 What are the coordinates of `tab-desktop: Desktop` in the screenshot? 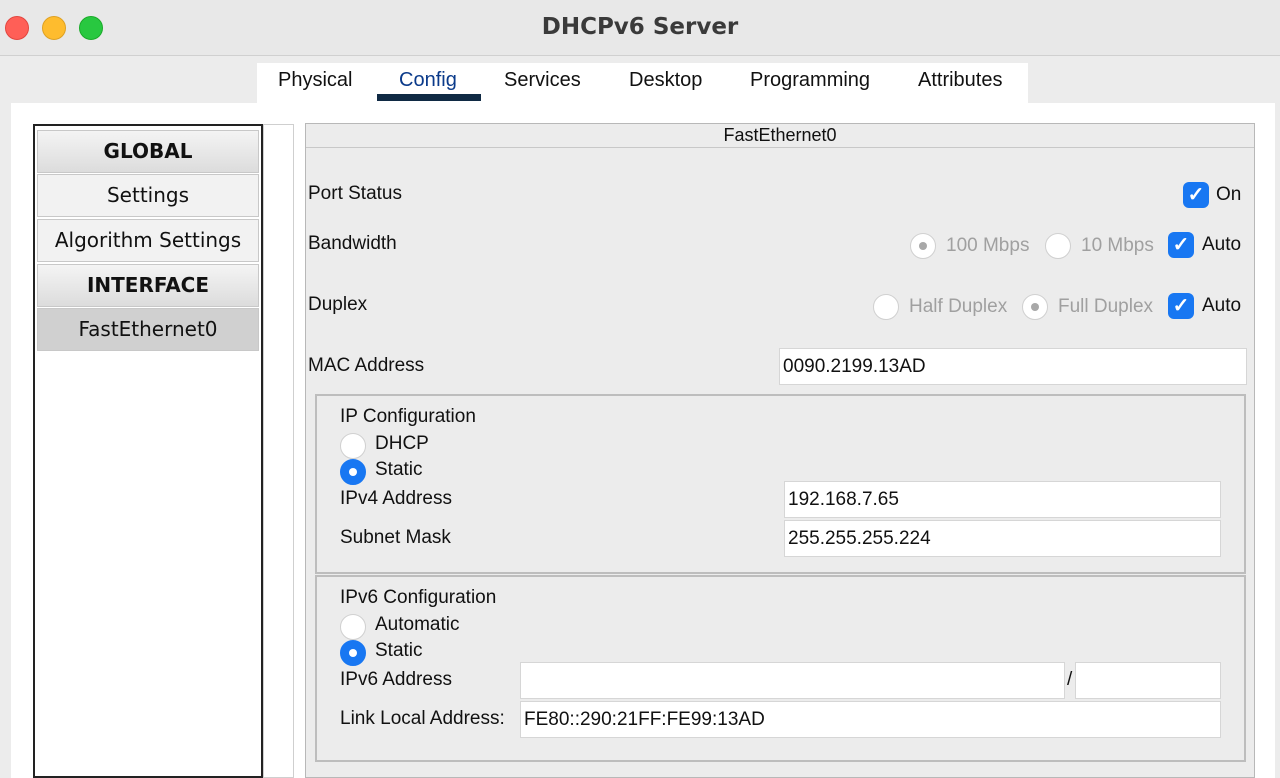 It's located at (665, 80).